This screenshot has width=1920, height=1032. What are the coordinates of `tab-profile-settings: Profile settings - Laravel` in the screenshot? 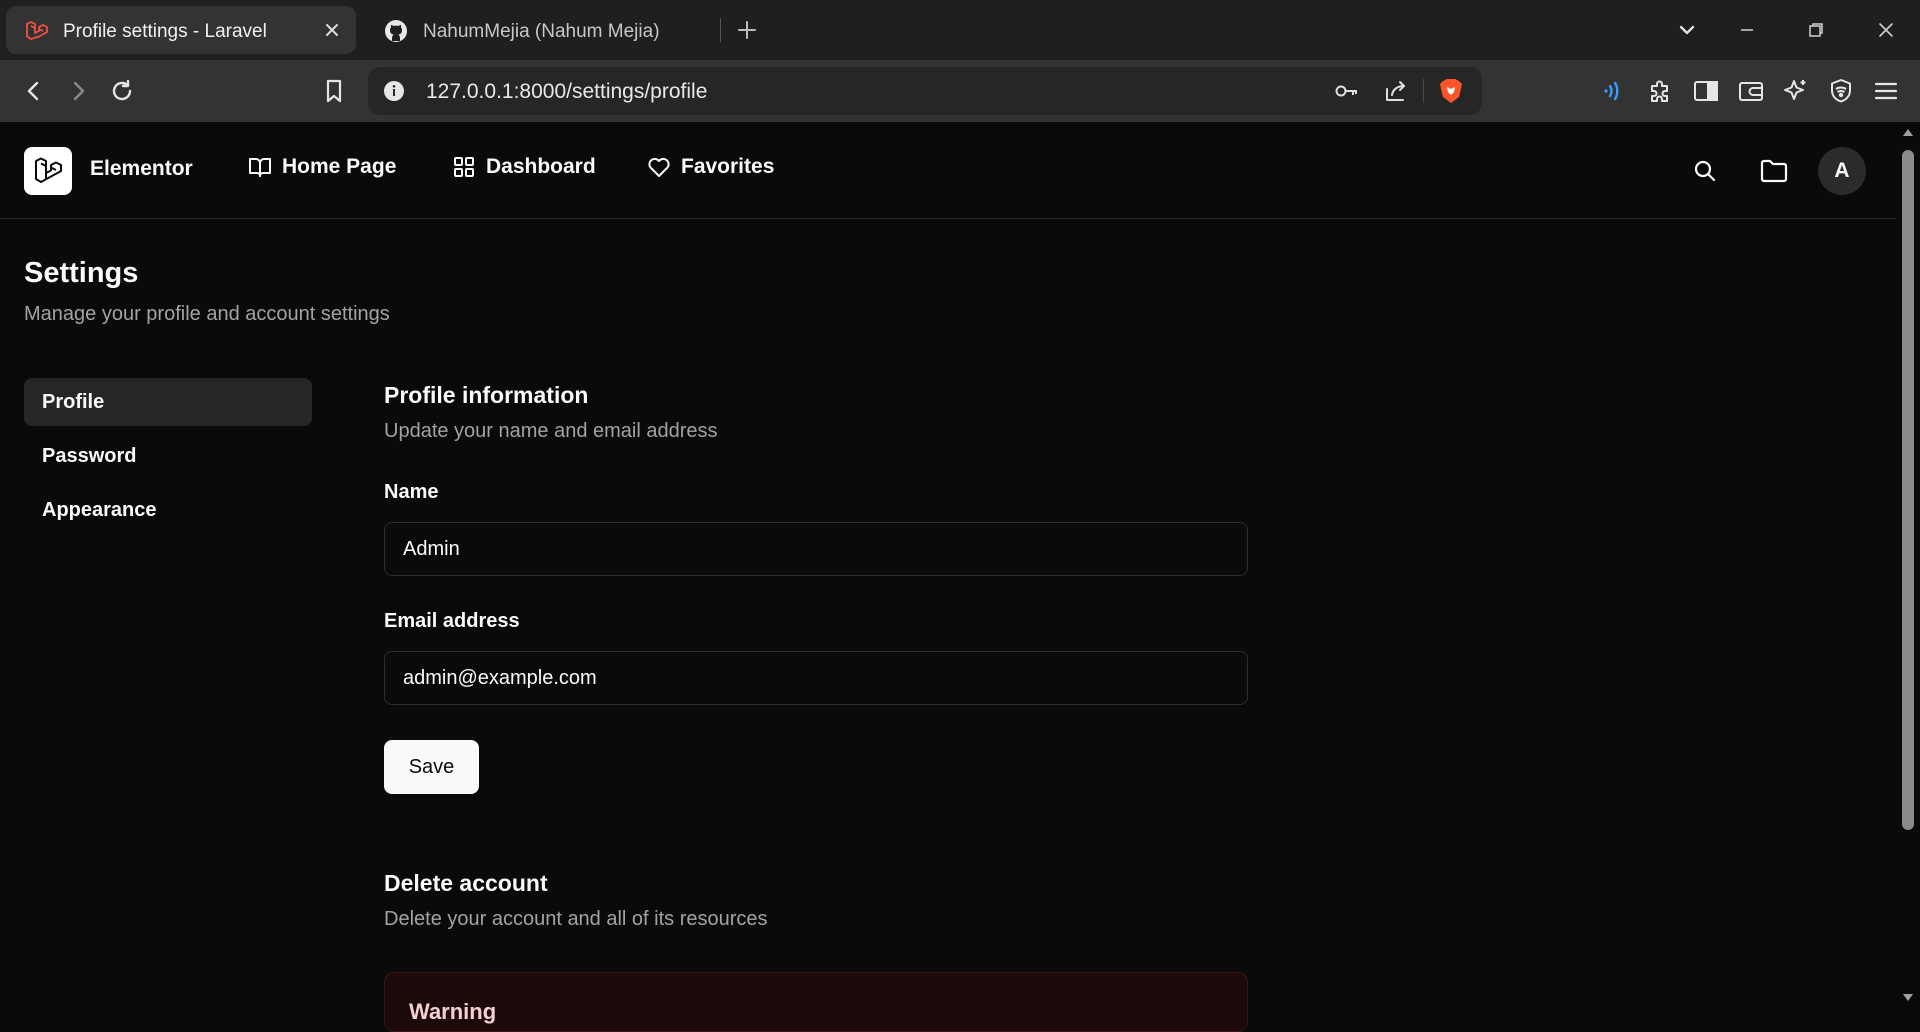 It's located at (181, 30).